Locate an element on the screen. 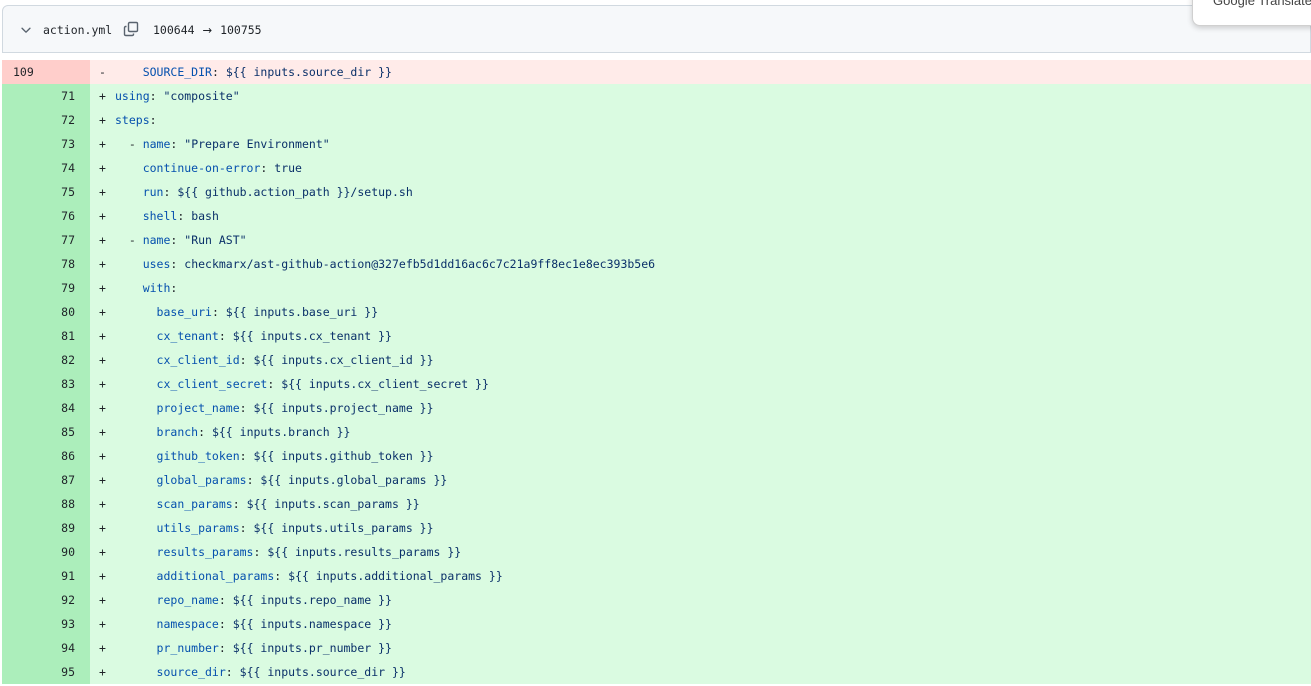 This screenshot has width=1311, height=686. file-header: action.yml 100644 → 100755 is located at coordinates (656, 29).